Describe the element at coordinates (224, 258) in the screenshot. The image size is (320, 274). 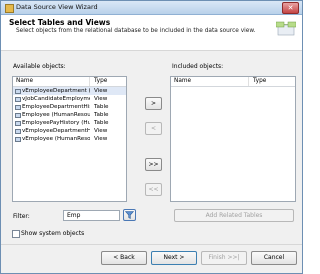
I see `finish-button: Finish >>|` at that location.